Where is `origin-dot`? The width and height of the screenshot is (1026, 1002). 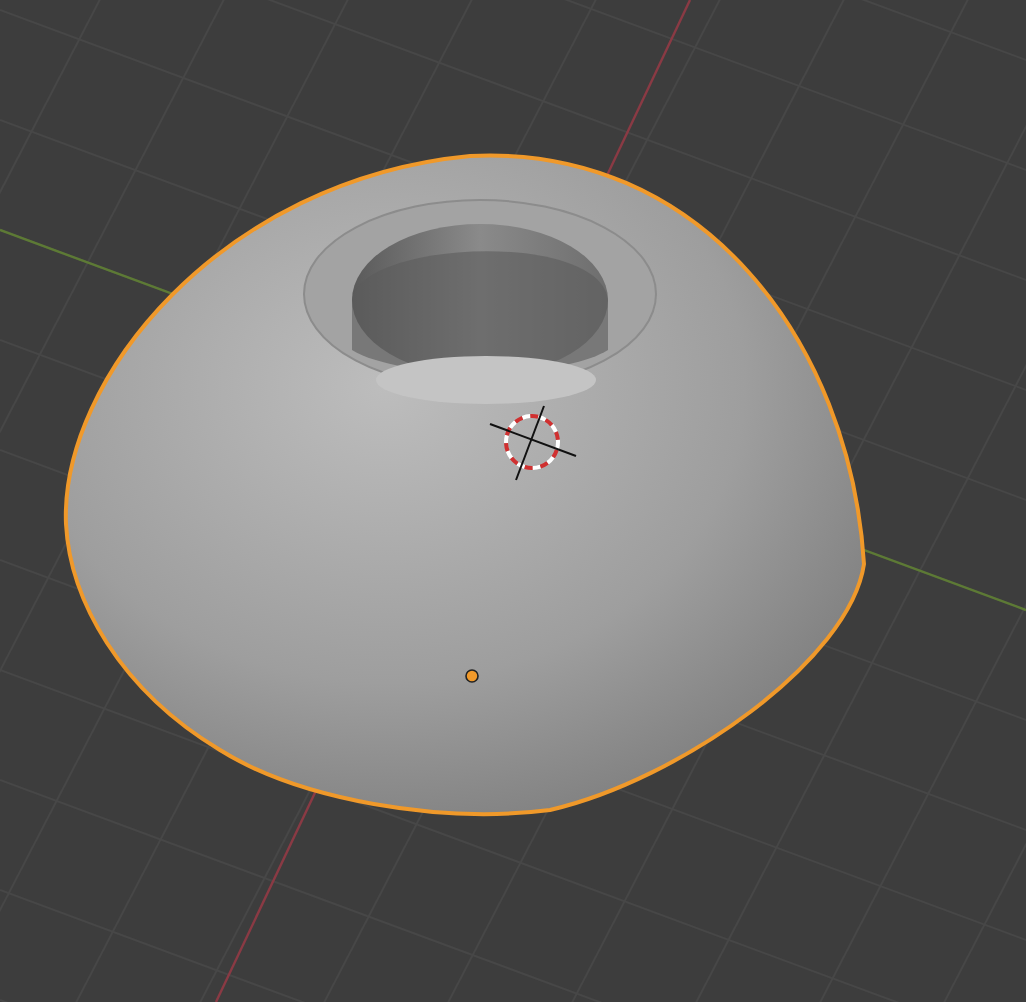
origin-dot is located at coordinates (472, 676).